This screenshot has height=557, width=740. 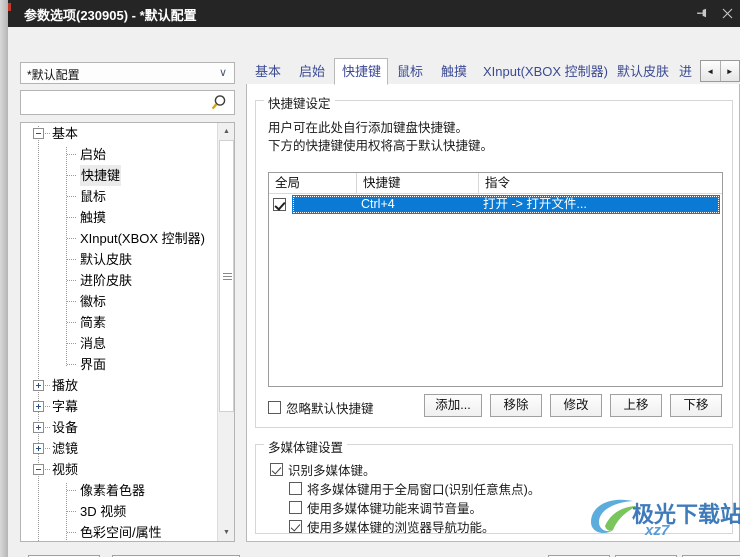 I want to click on hotkey-list-header: 全局 快捷键 指令, so click(x=495, y=183).